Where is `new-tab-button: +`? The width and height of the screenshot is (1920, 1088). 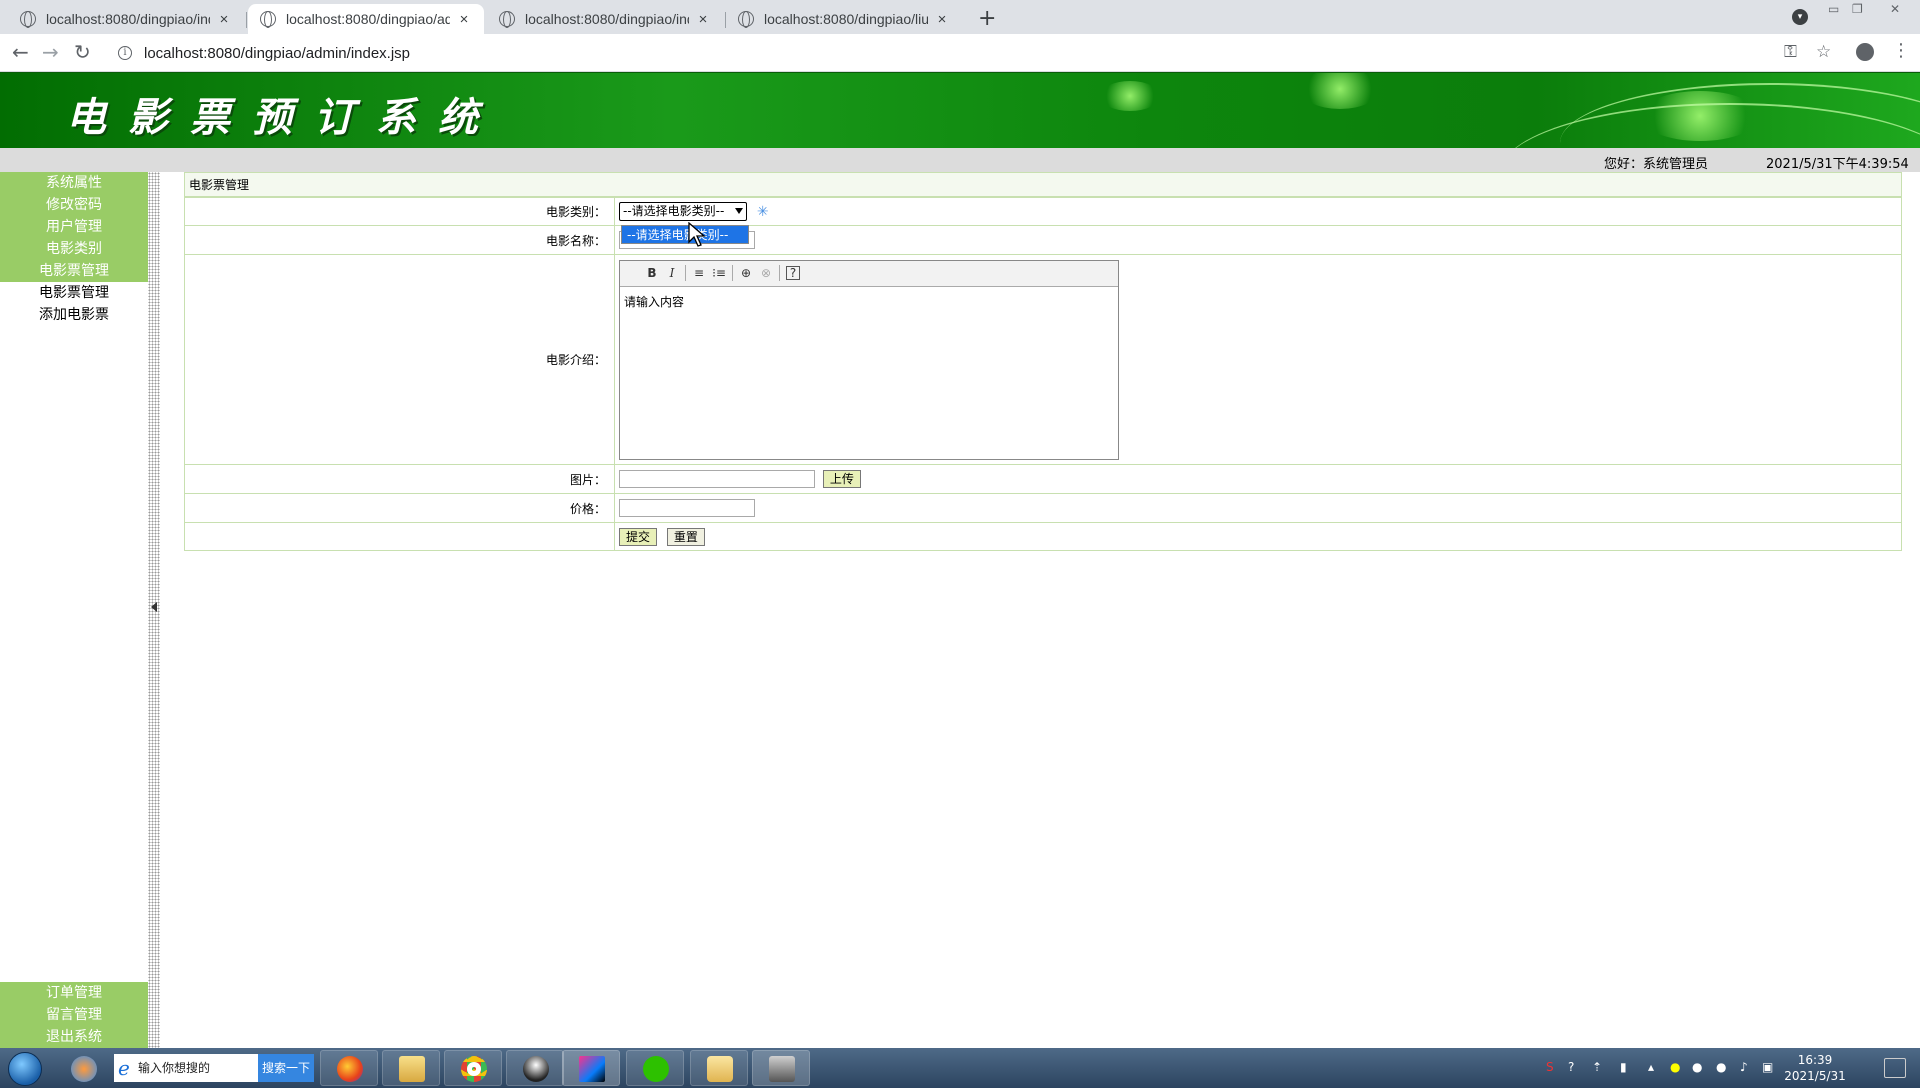
new-tab-button: + is located at coordinates (987, 18).